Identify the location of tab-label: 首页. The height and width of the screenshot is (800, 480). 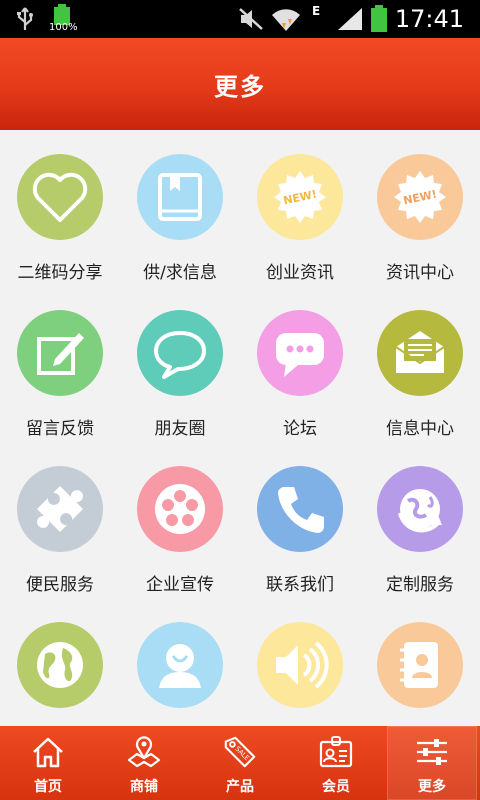
(48, 787).